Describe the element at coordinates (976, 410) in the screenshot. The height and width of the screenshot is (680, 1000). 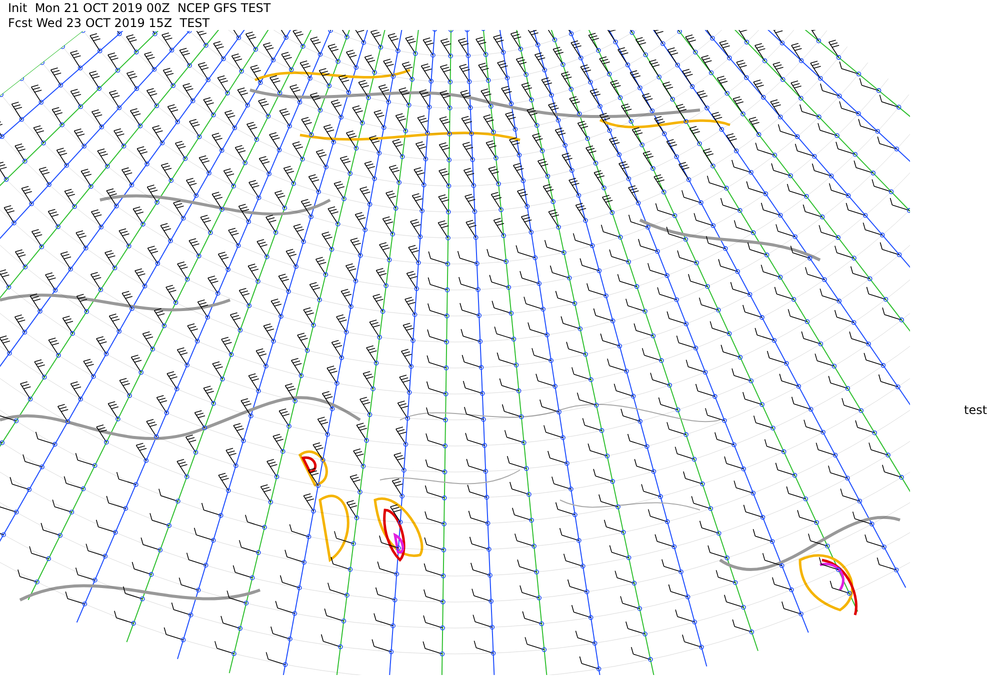
I see `side-label: test` at that location.